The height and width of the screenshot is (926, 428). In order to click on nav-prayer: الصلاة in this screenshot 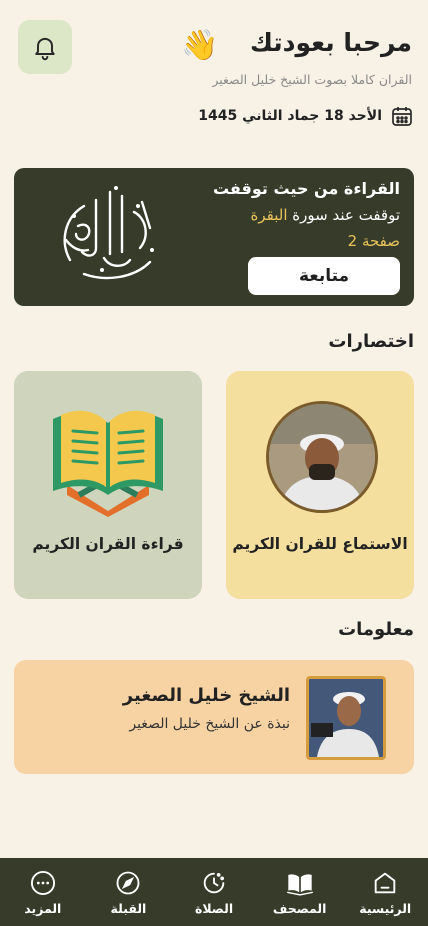, I will do `click(214, 892)`.